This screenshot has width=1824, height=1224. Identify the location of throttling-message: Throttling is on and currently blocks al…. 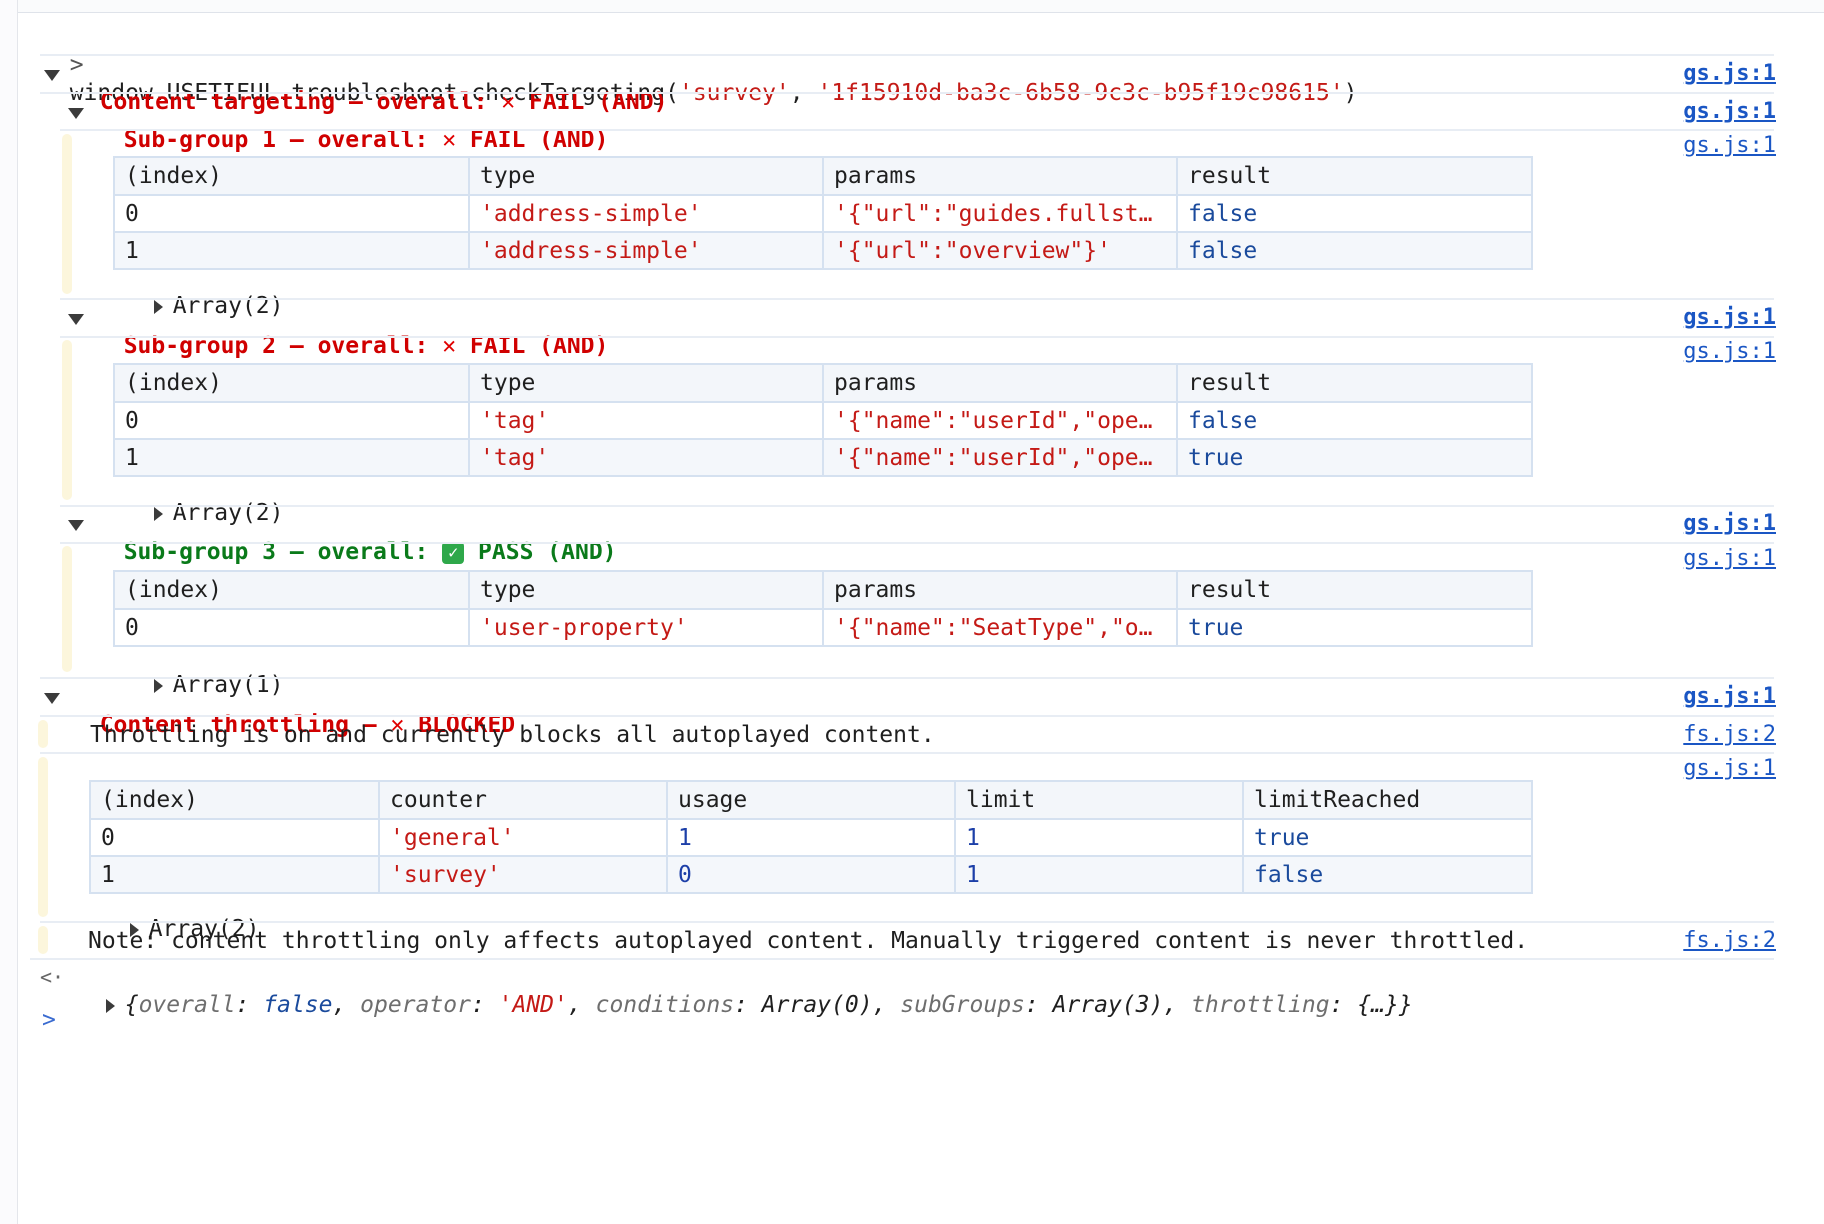
(512, 735).